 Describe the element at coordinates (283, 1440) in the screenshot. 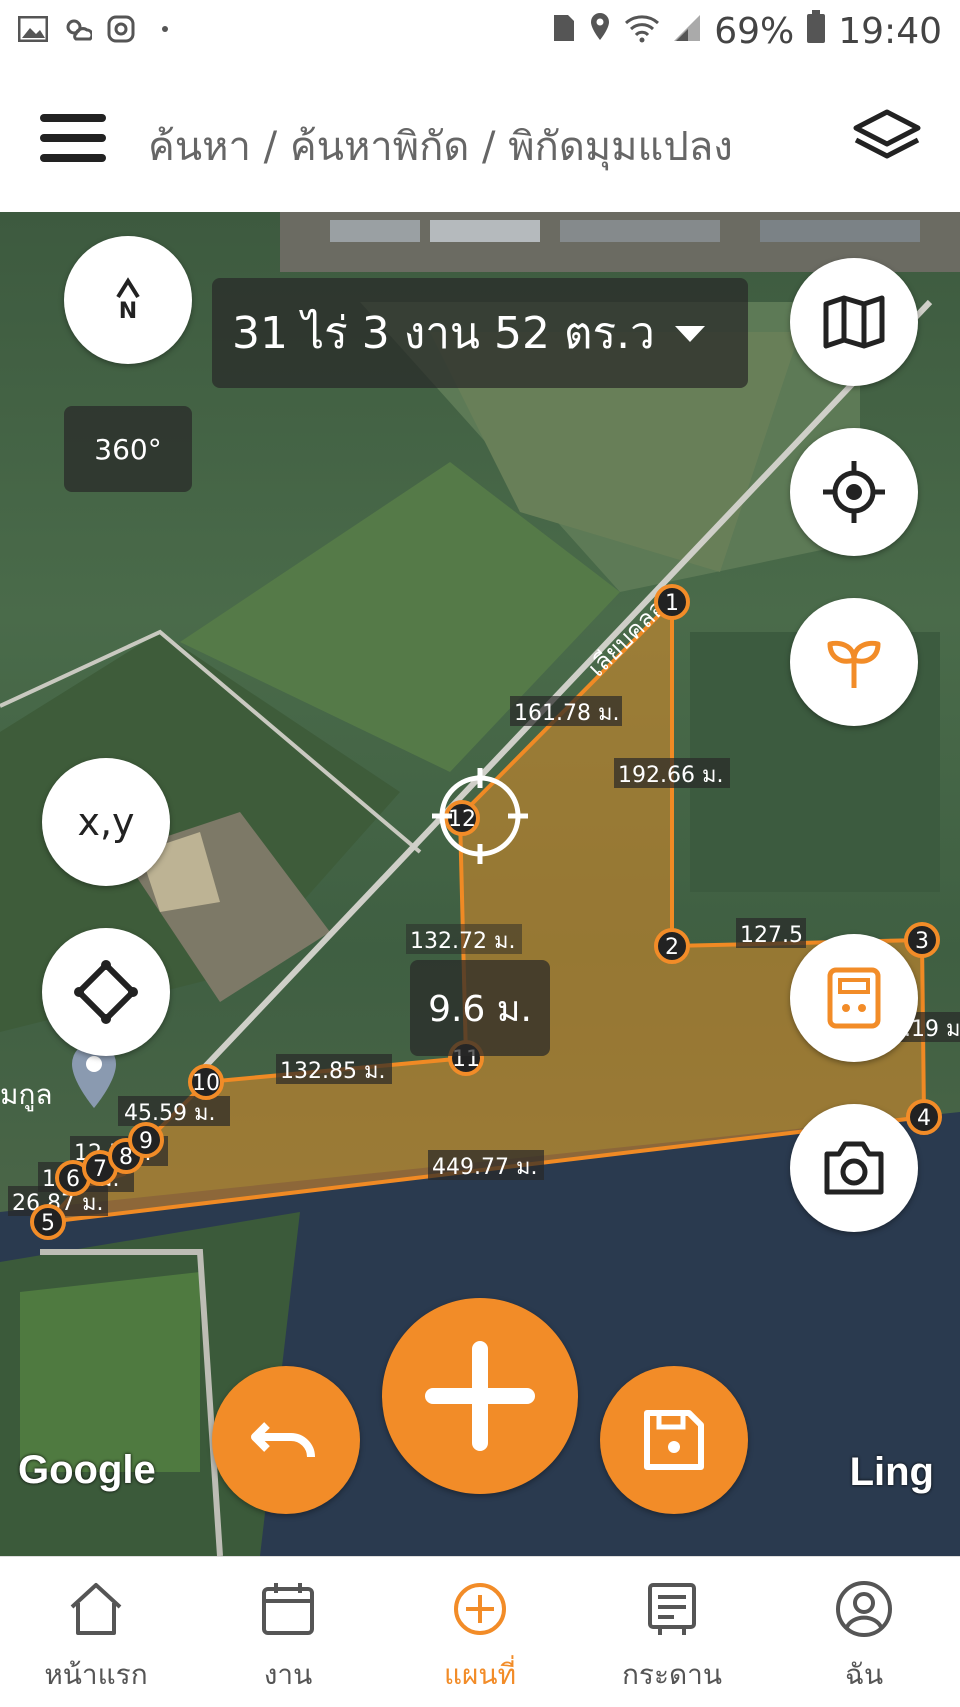

I see `undo-icon` at that location.